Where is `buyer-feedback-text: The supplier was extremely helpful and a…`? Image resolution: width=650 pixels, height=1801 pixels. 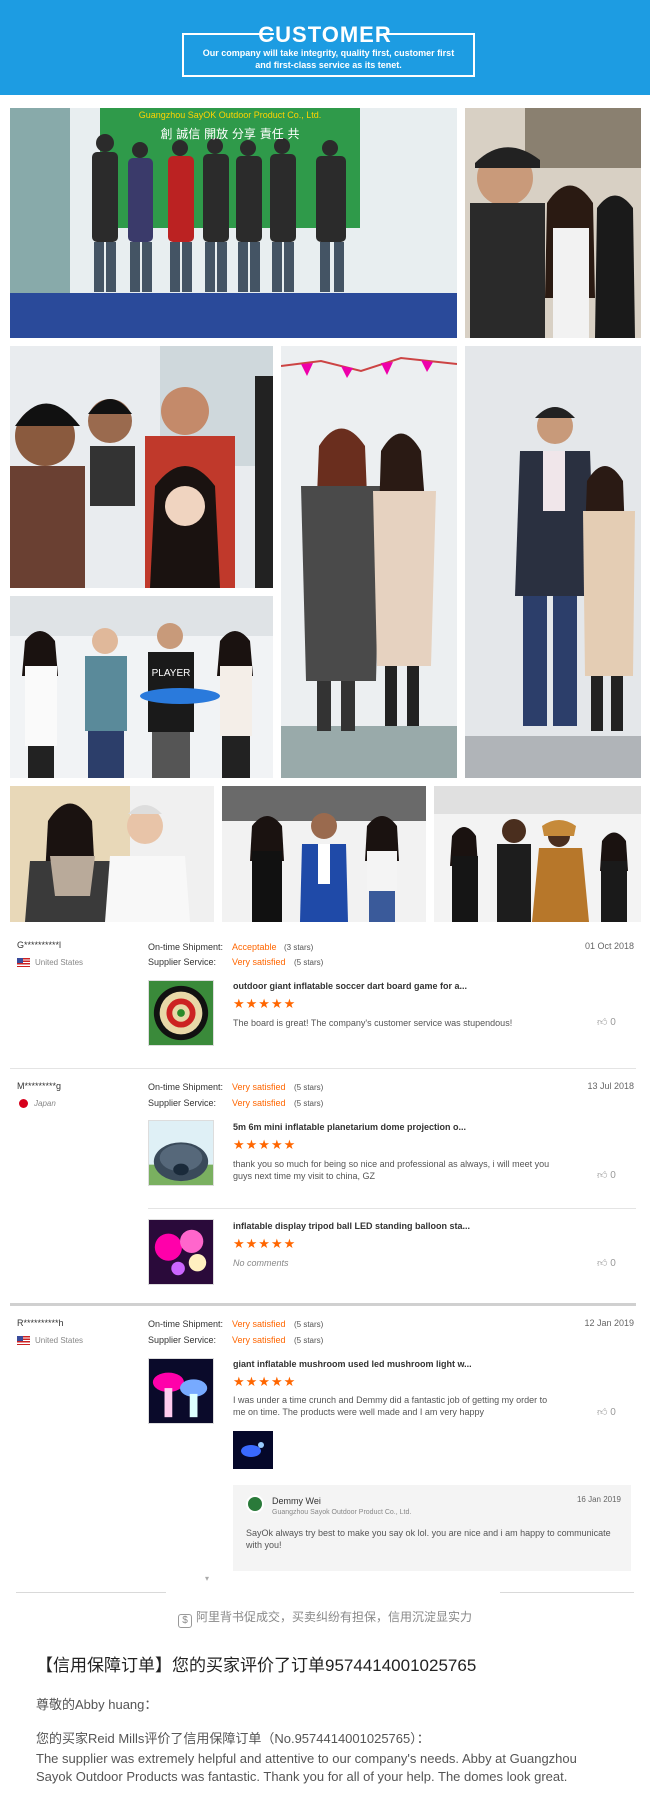
buyer-feedback-text: The supplier was extremely helpful and a… is located at coordinates (306, 1767).